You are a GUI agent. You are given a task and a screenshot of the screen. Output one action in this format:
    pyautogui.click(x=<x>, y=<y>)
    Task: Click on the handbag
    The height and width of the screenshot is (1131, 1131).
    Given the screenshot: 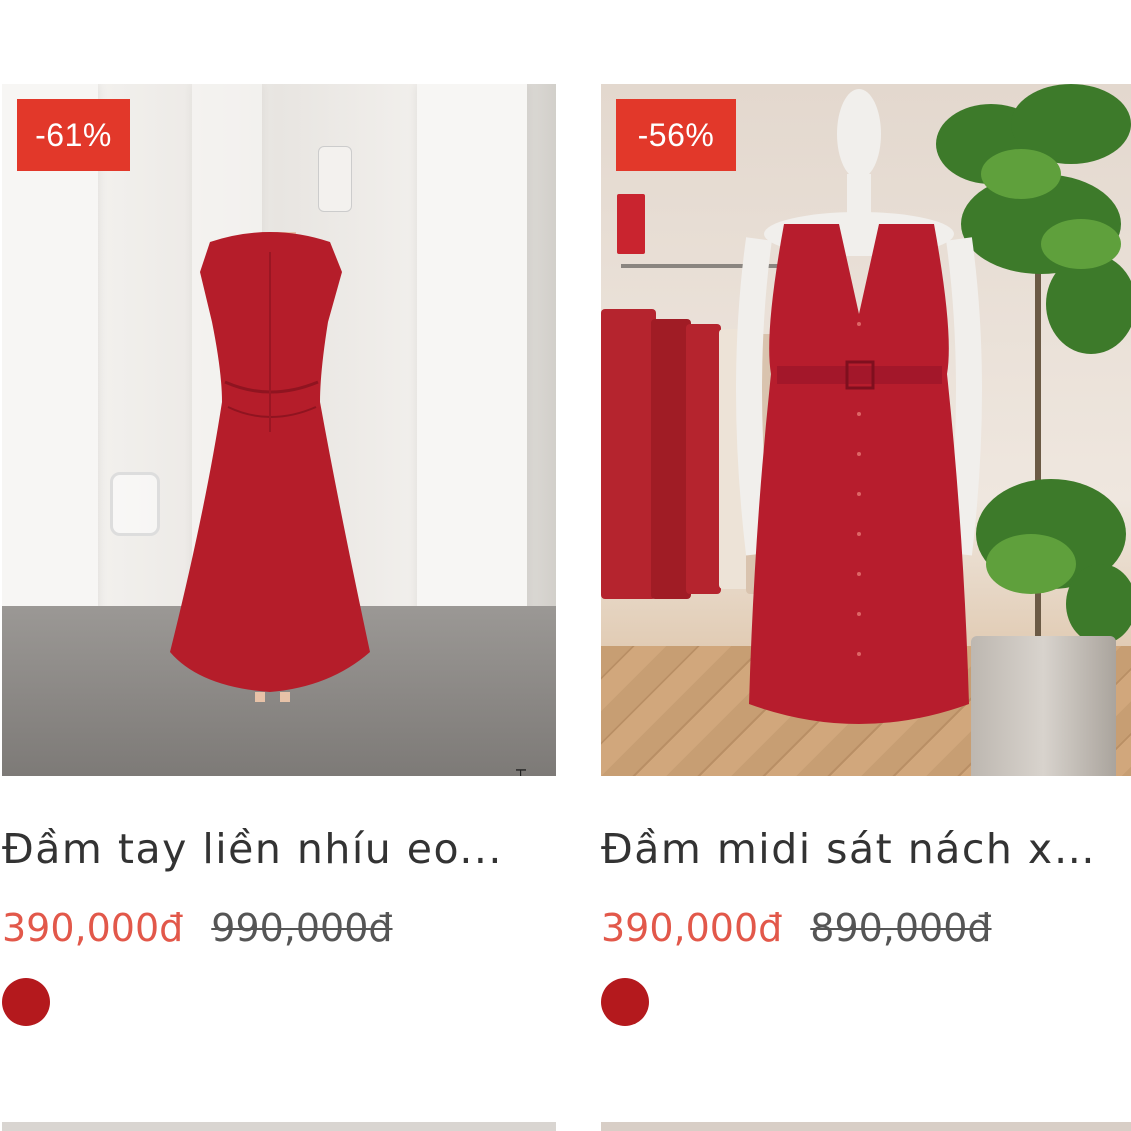 What is the action you would take?
    pyautogui.click(x=135, y=504)
    